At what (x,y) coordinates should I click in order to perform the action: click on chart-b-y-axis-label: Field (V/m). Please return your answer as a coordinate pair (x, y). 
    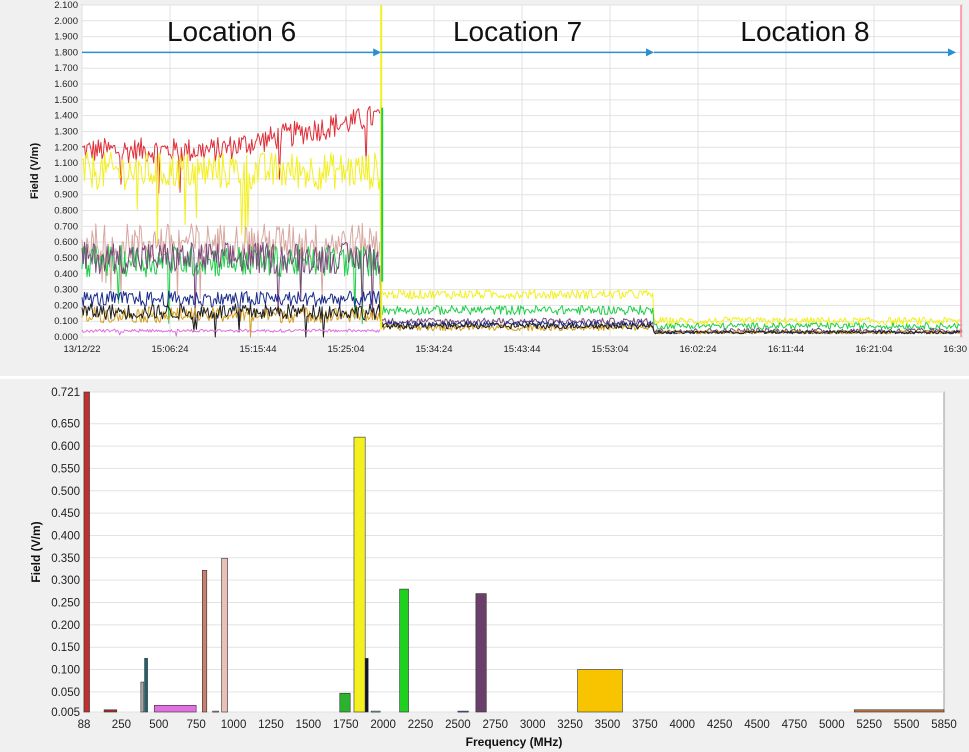
    Looking at the image, I should click on (36, 551).